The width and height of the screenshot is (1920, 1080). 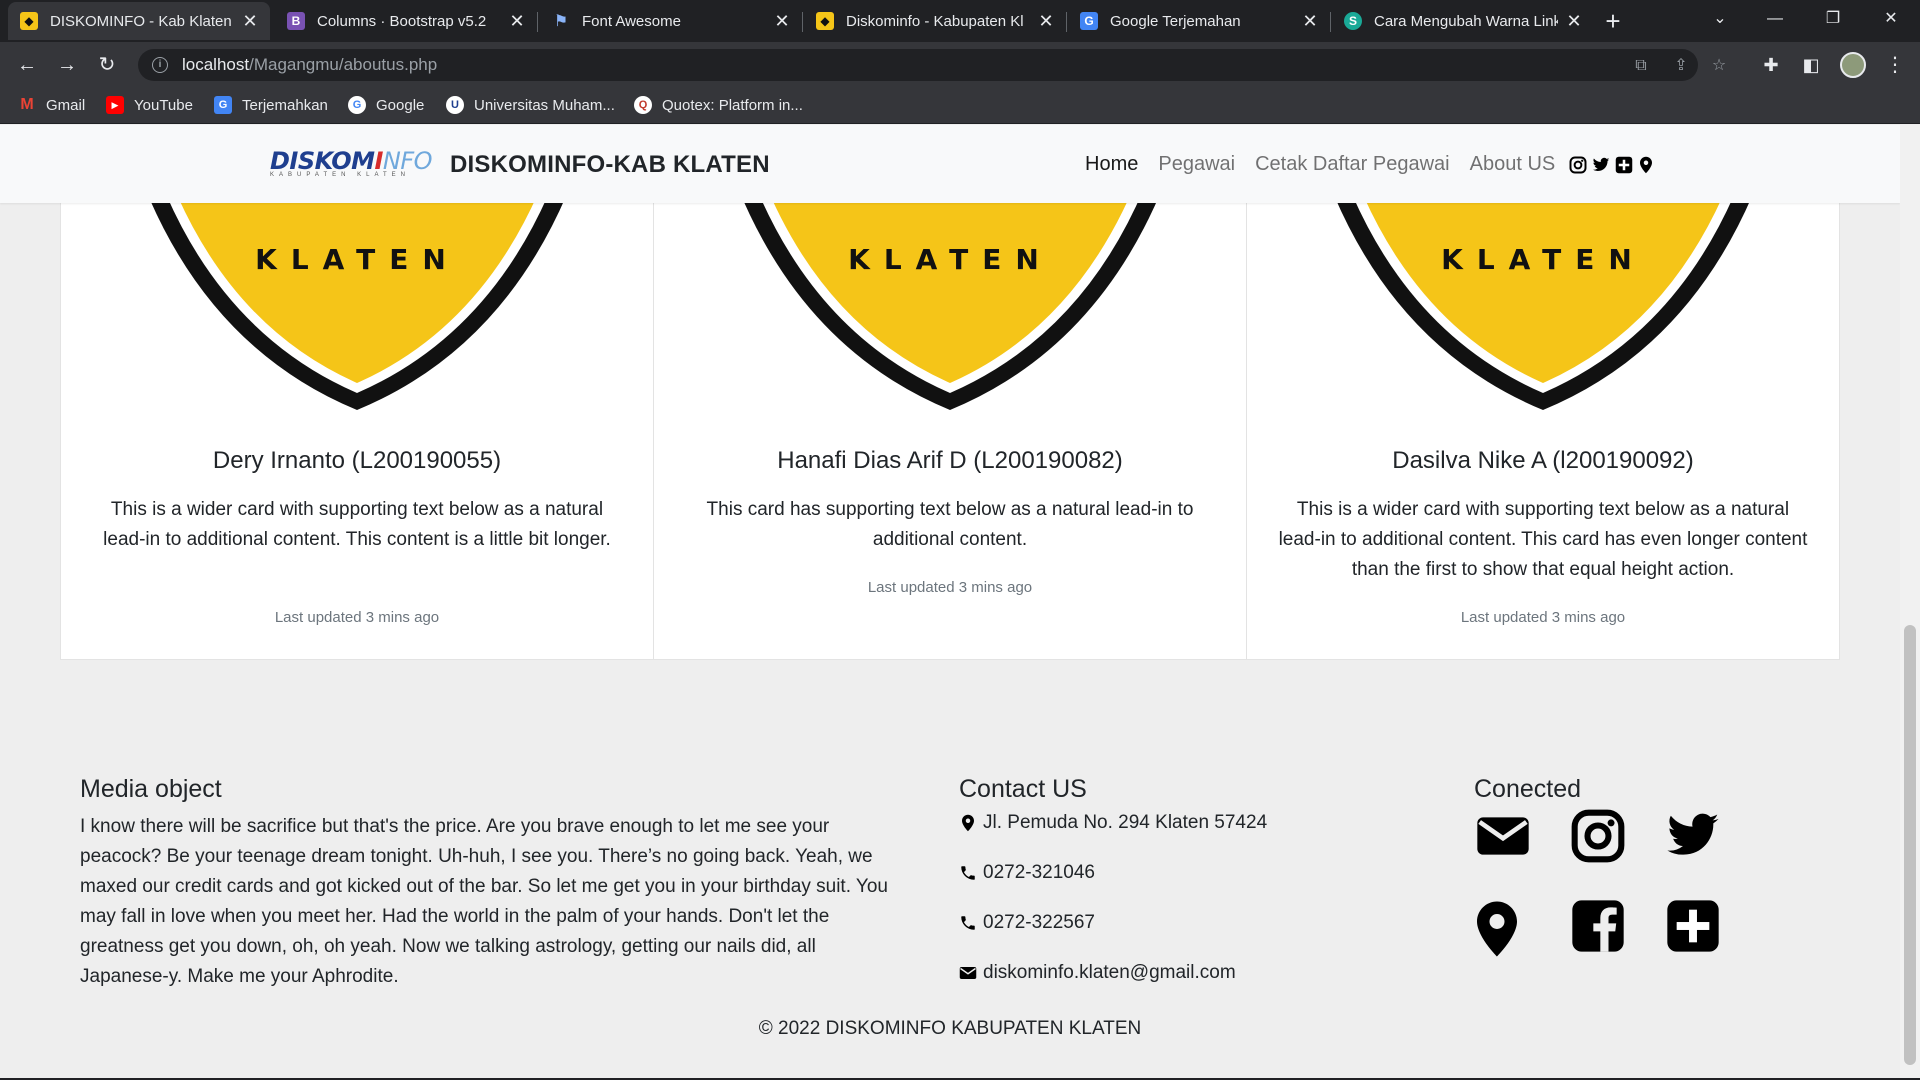 What do you see at coordinates (1771, 65) in the screenshot?
I see `extensions-icon: ✚` at bounding box center [1771, 65].